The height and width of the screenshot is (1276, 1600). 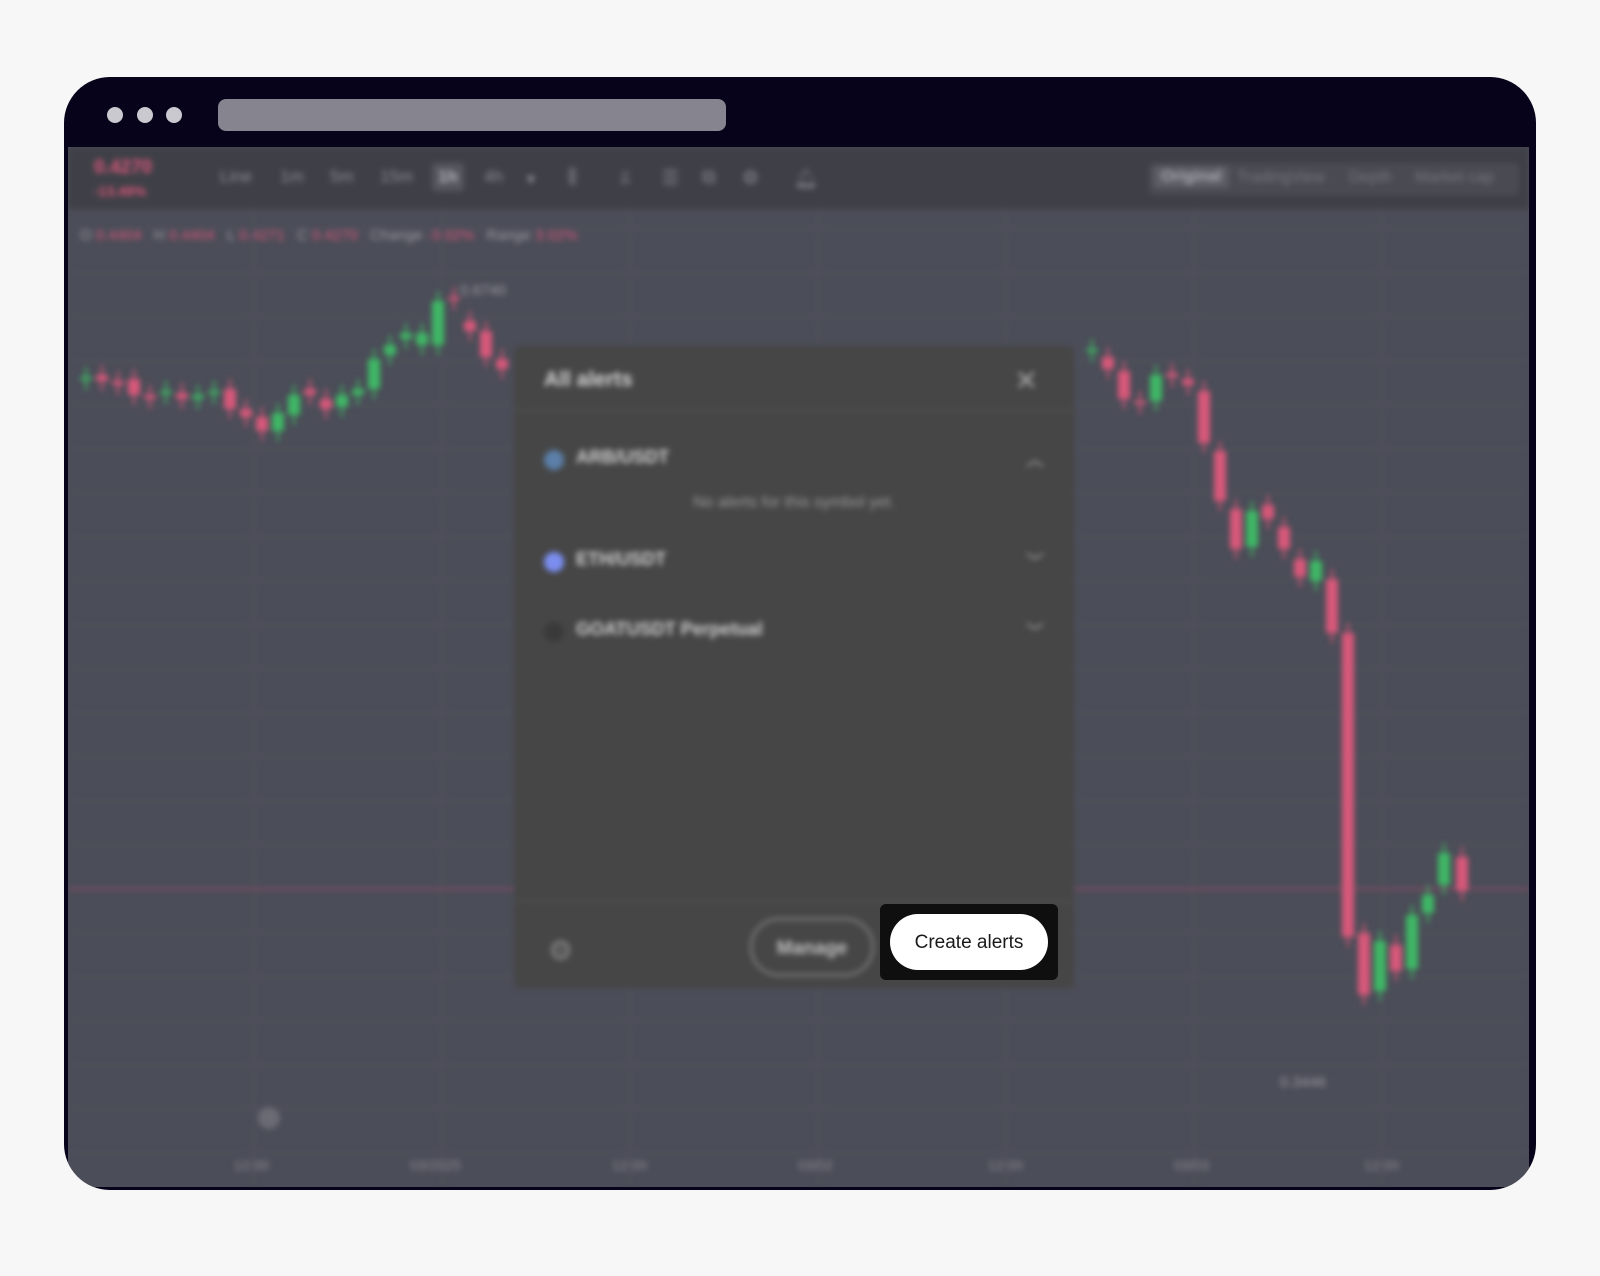 I want to click on price-change-pct: -13.49%, so click(x=120, y=191).